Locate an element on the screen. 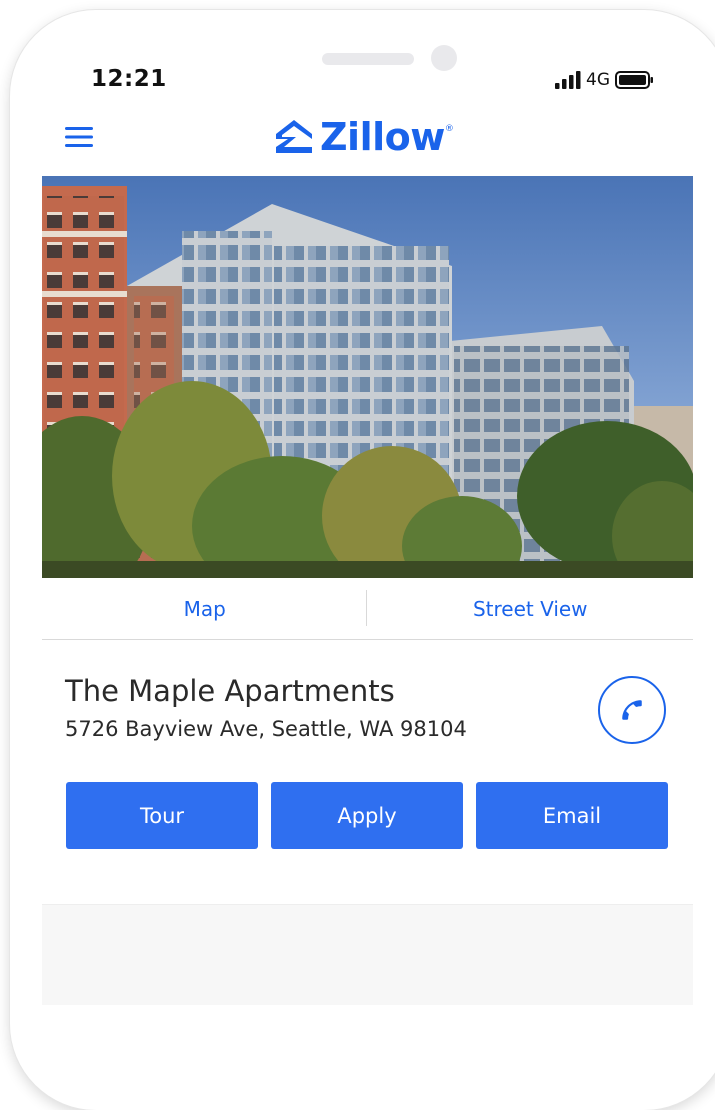 The height and width of the screenshot is (1110, 715). status-indicators: 4G is located at coordinates (604, 80).